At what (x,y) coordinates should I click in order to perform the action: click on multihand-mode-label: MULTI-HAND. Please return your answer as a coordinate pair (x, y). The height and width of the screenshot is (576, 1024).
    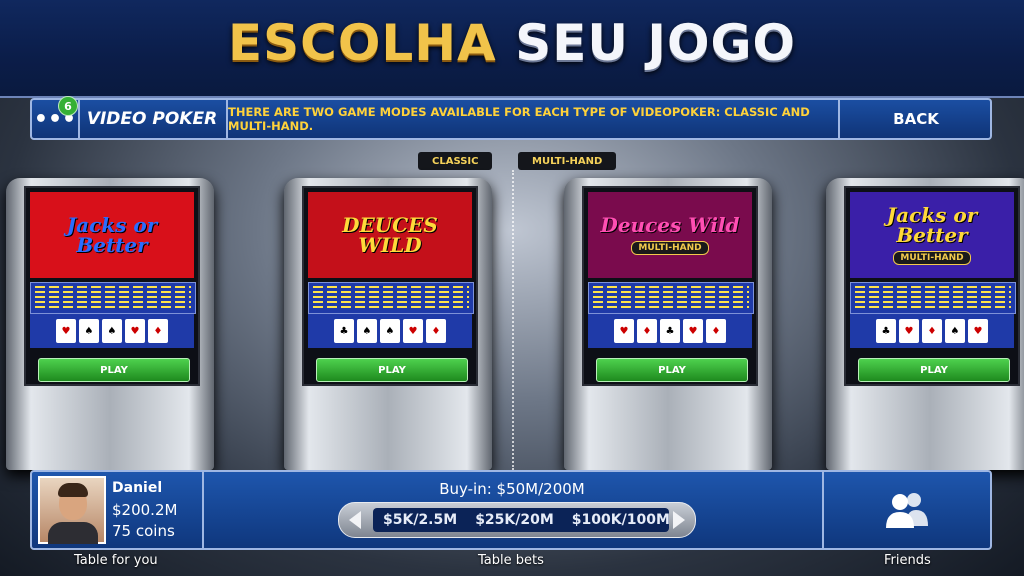
    Looking at the image, I should click on (567, 161).